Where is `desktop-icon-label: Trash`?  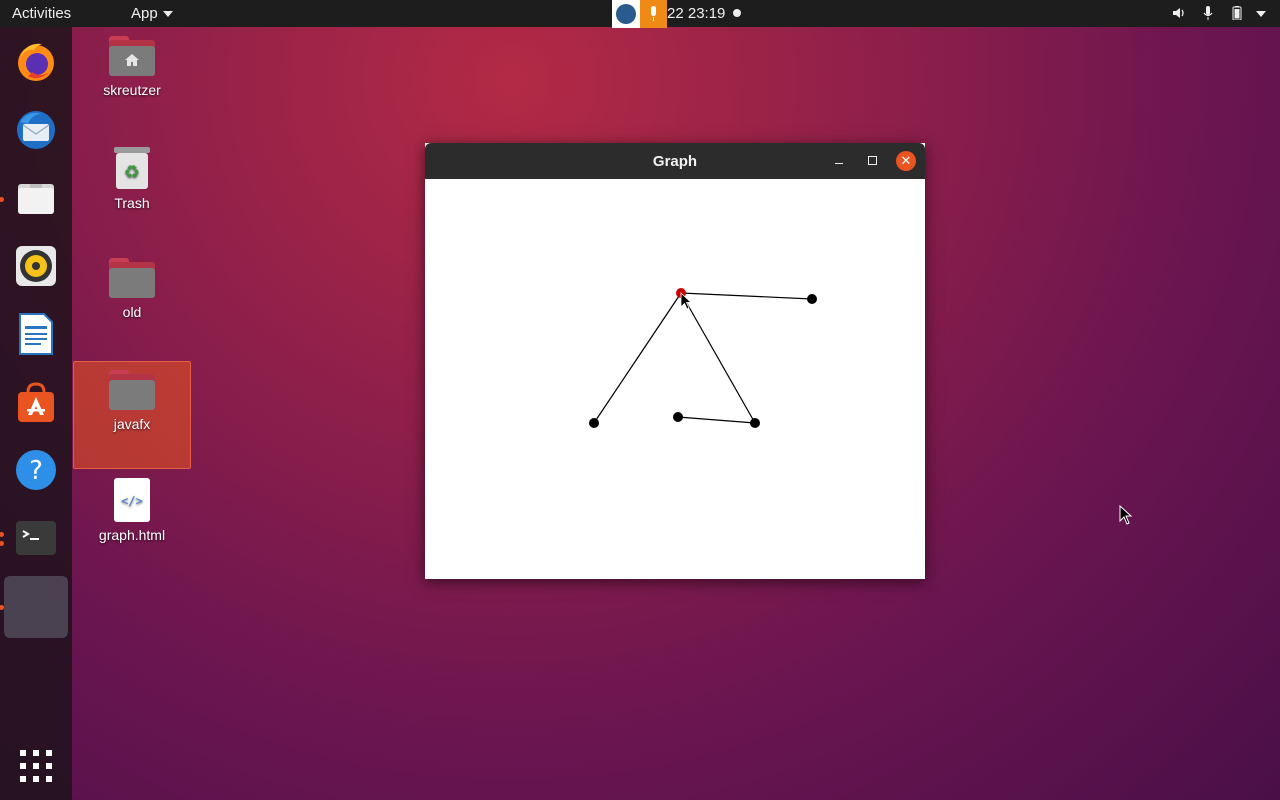
desktop-icon-label: Trash is located at coordinates (132, 203).